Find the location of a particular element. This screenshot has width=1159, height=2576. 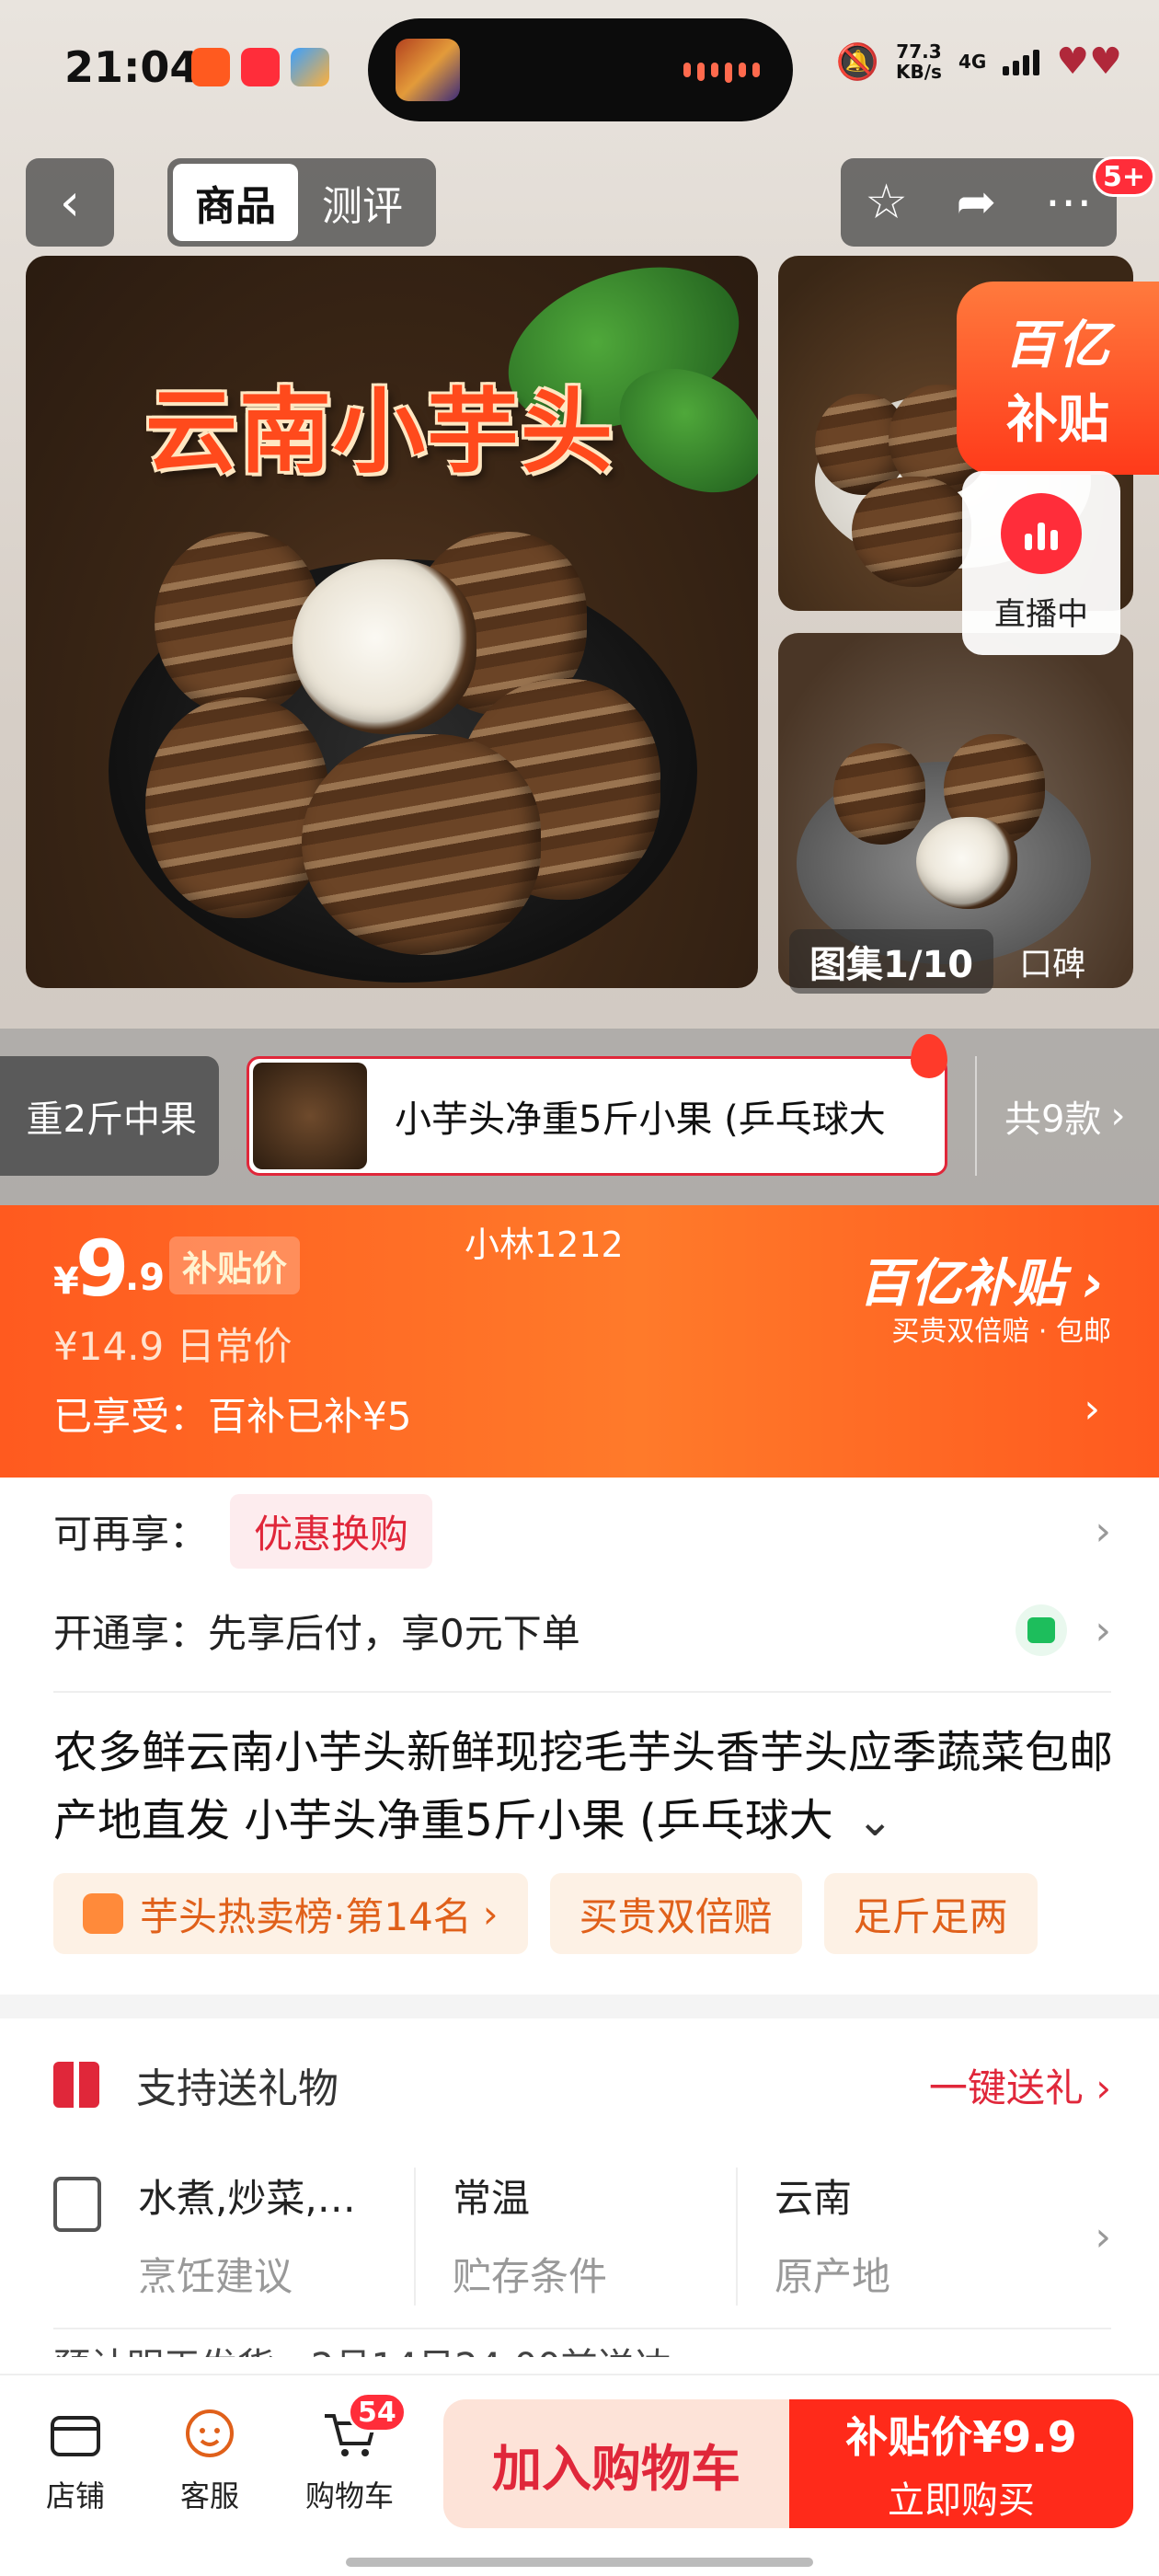

exchange-pill: 优惠换购 is located at coordinates (331, 1531).